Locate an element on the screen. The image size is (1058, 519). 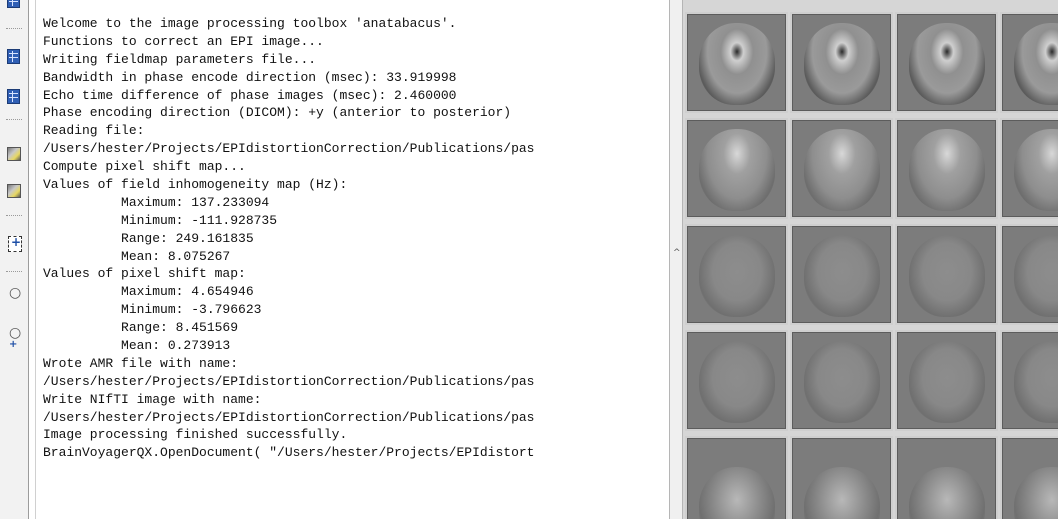
log-line: Mean: 8.075267 is located at coordinates (137, 256).